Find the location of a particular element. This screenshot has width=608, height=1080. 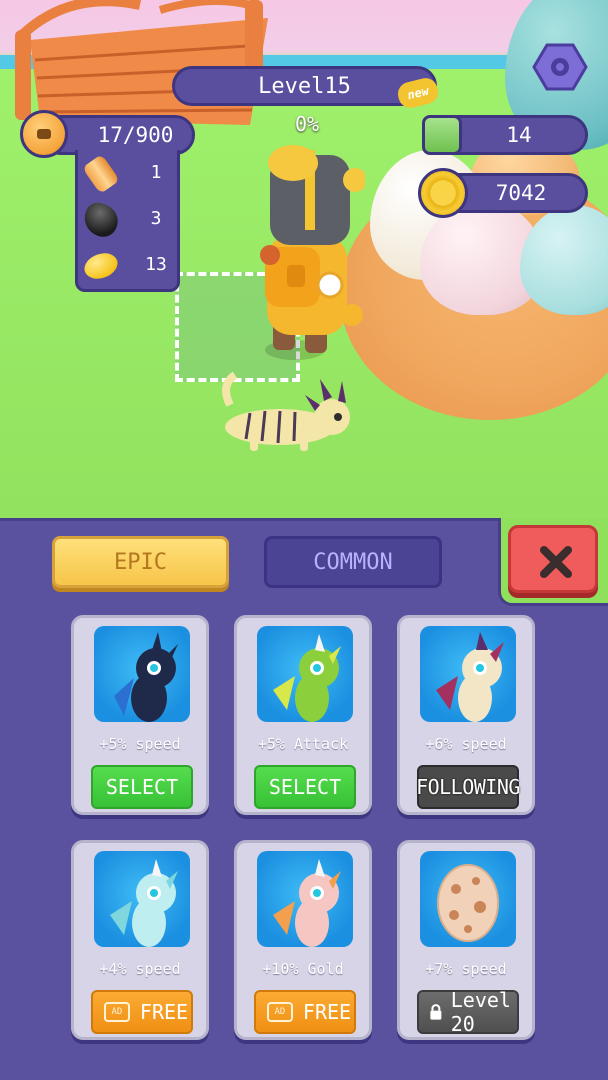

wood-log-icon is located at coordinates (101, 174).